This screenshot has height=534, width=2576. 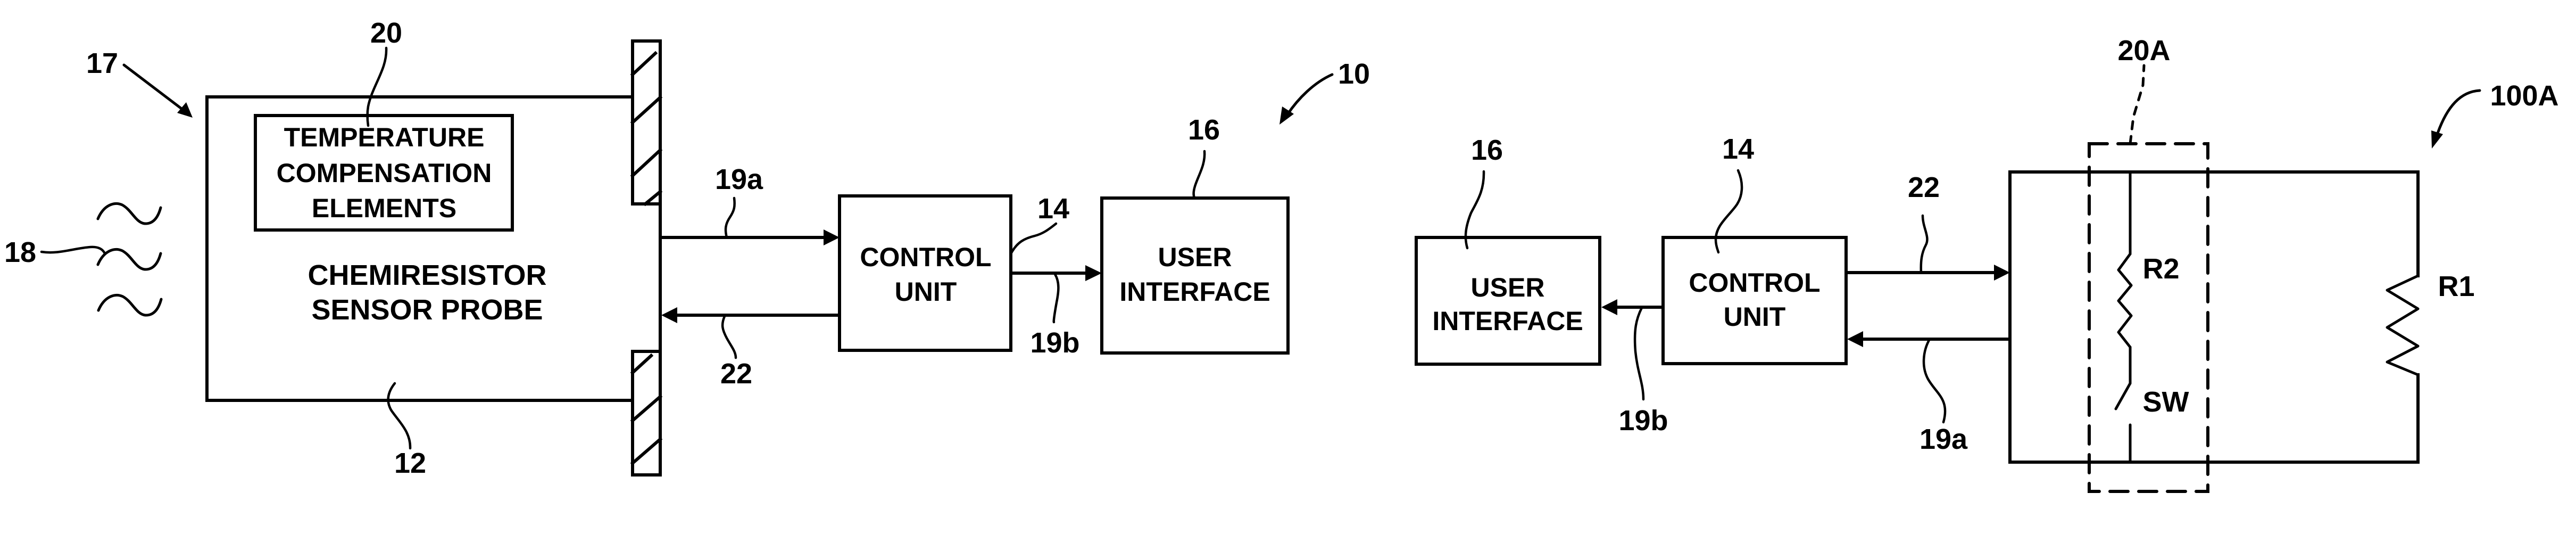 I want to click on ref-label-19b: 19b, so click(x=1054, y=343).